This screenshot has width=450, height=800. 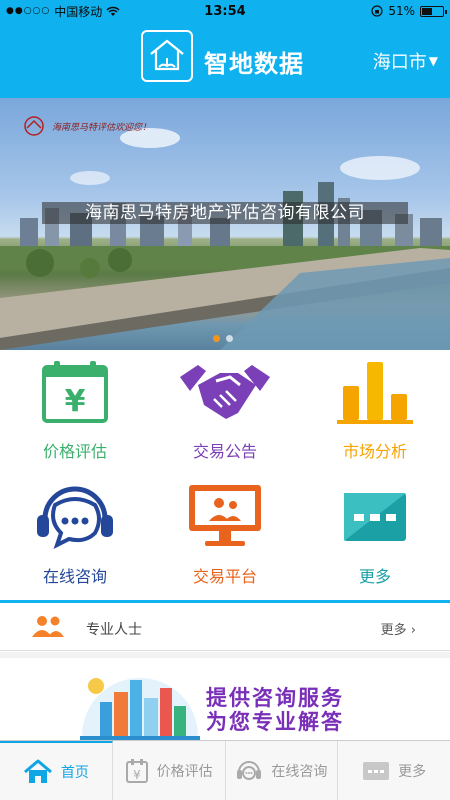 What do you see at coordinates (102, 127) in the screenshot?
I see `banner-logo-text: 海南思马特评估欢迎您！` at bounding box center [102, 127].